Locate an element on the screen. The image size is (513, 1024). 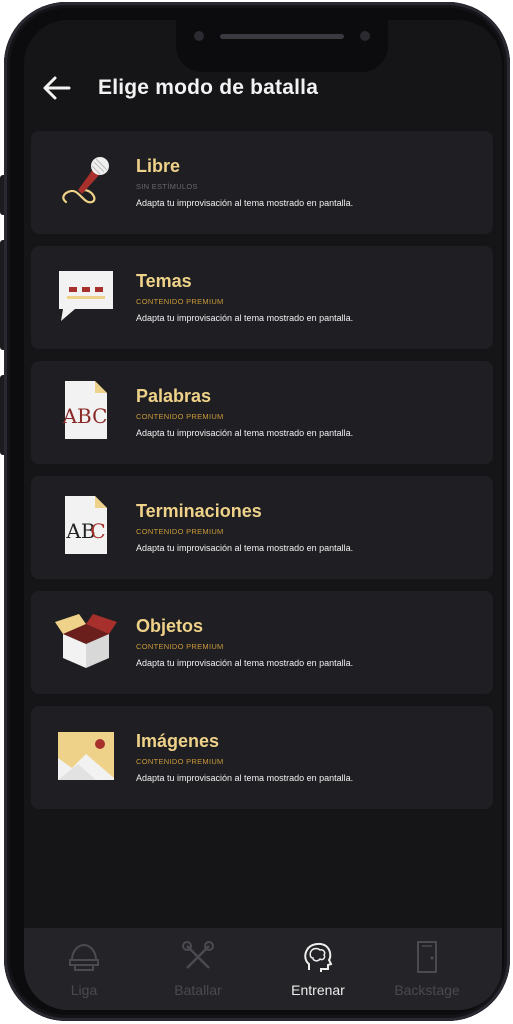
page-title: Elige modo de batalla is located at coordinates (208, 87).